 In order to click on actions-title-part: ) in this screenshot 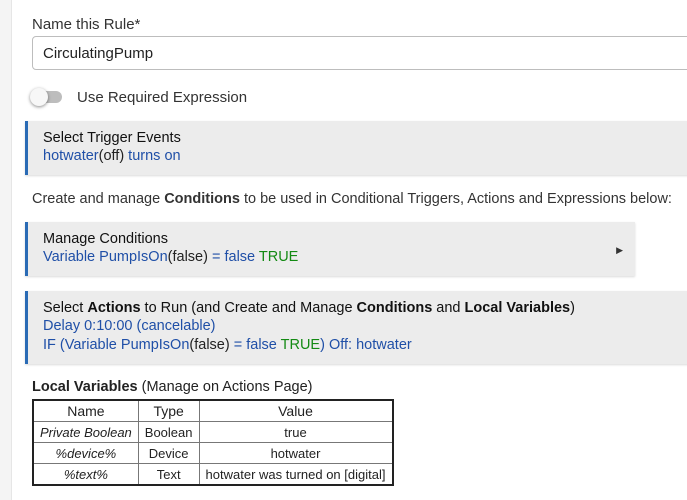, I will do `click(572, 308)`.